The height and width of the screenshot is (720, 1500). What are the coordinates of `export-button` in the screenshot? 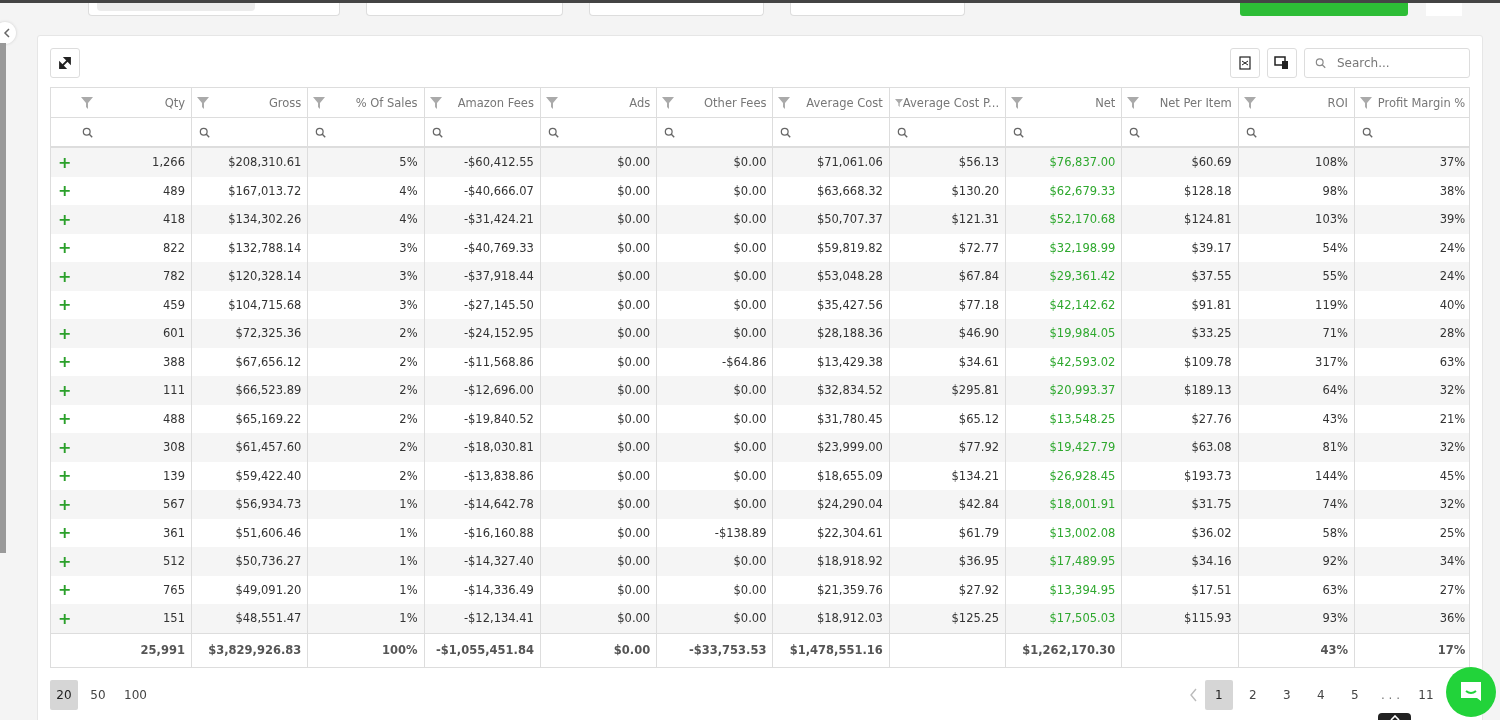 It's located at (1245, 63).